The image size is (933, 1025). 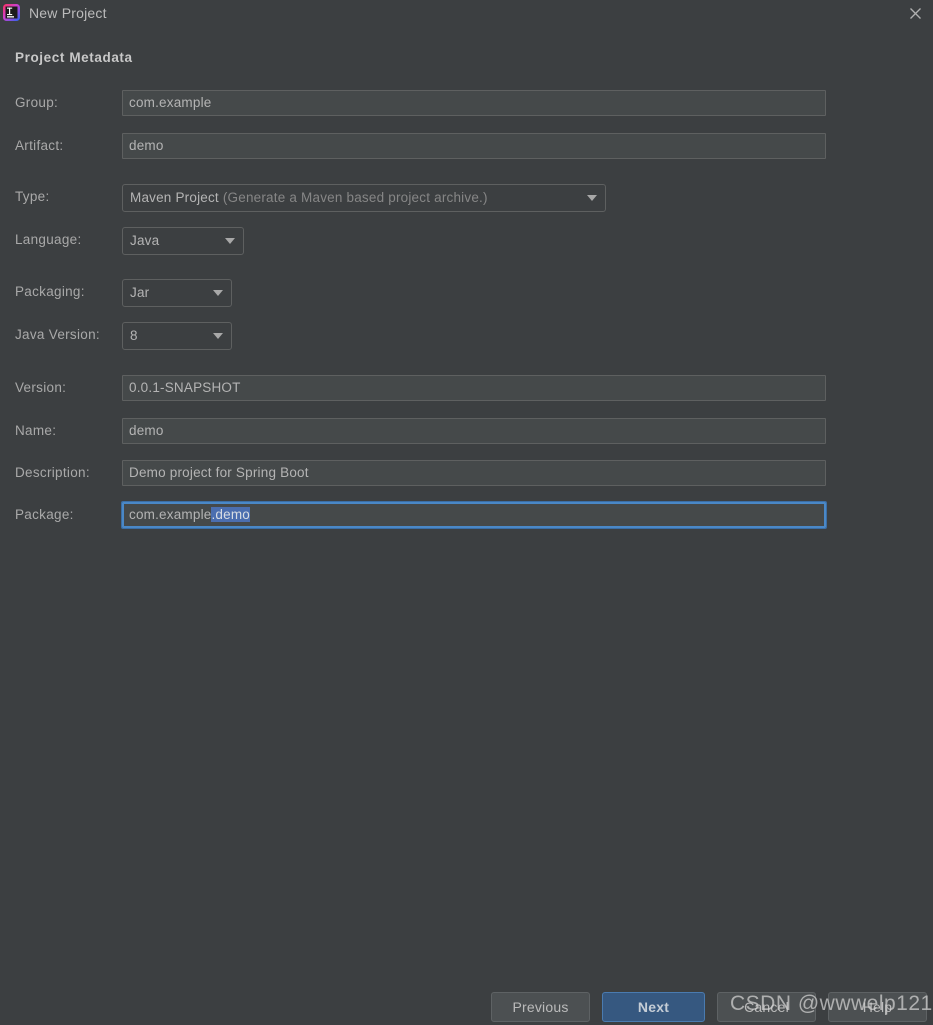 What do you see at coordinates (766, 1007) in the screenshot?
I see `cancel-button: Cancel` at bounding box center [766, 1007].